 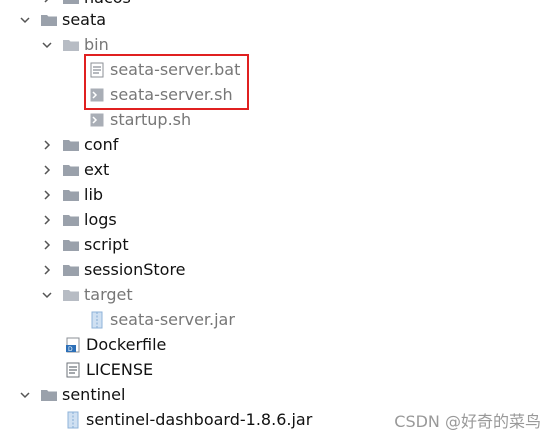 I want to click on tree-row-sentinel: sentinel, so click(x=71, y=395).